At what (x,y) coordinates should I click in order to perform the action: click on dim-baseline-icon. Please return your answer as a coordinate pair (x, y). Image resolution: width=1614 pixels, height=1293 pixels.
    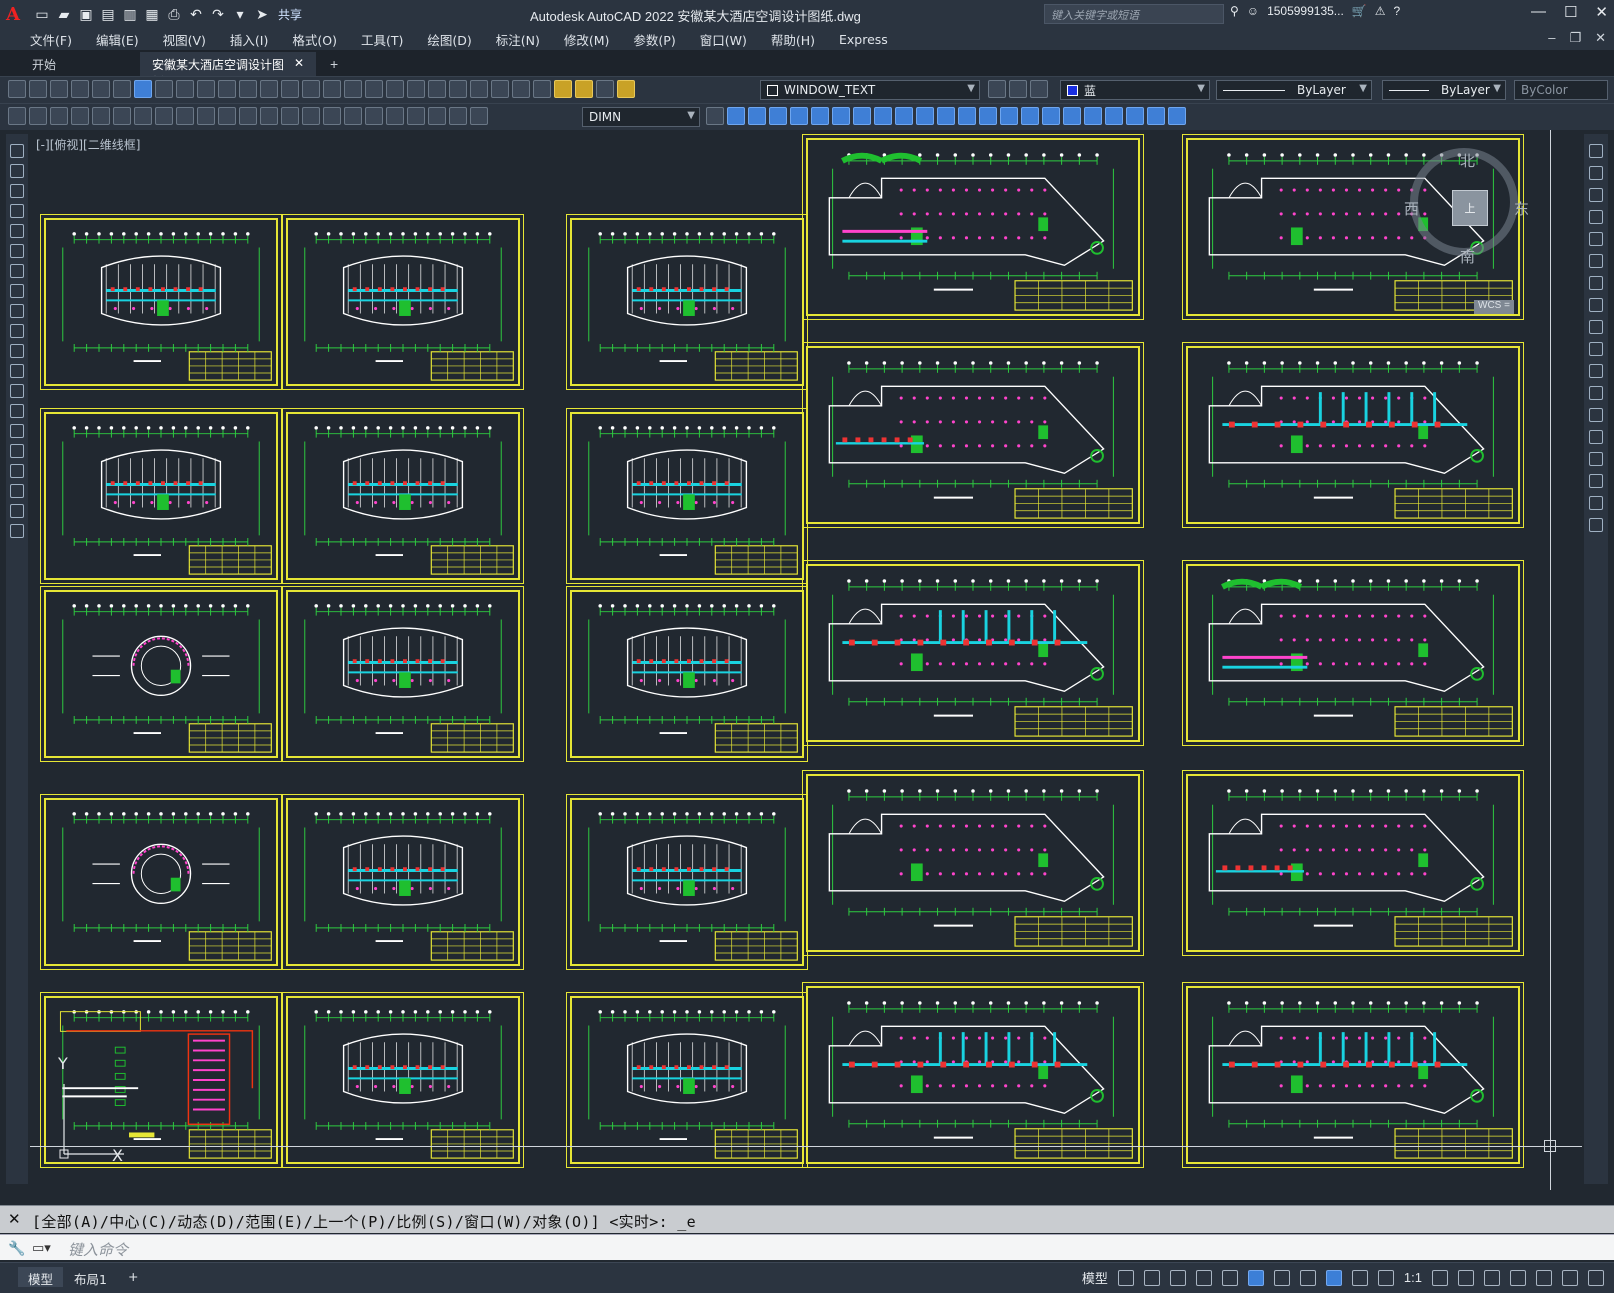
    Looking at the image, I should click on (269, 116).